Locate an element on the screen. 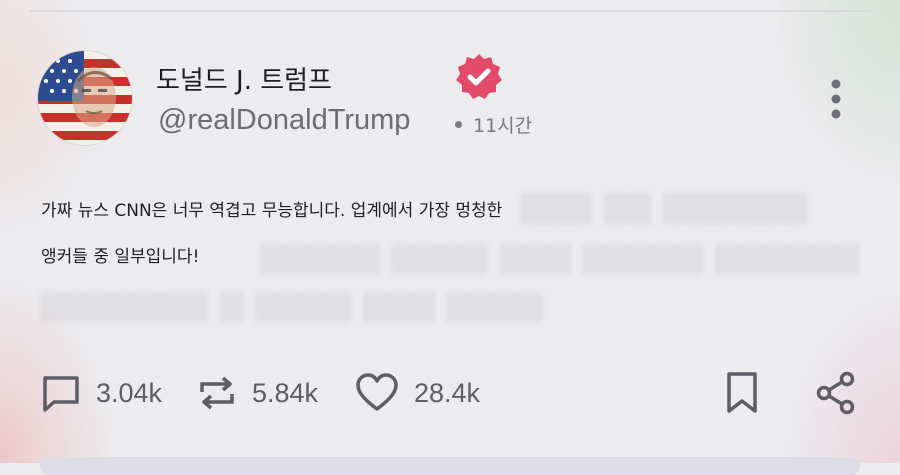  share-button is located at coordinates (836, 393).